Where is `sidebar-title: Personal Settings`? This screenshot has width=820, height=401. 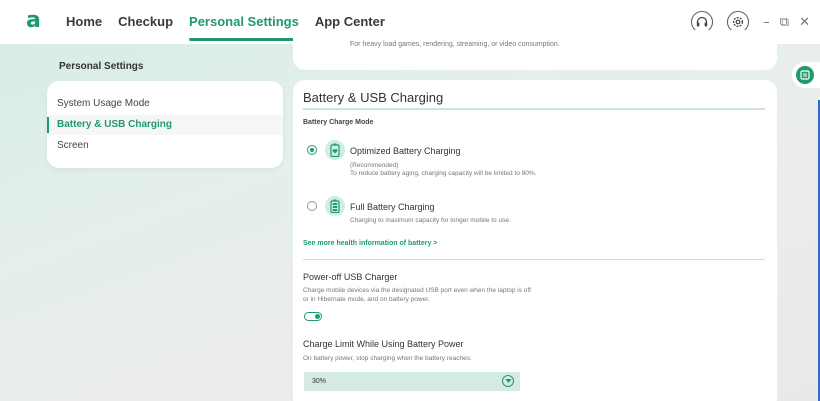 sidebar-title: Personal Settings is located at coordinates (101, 66).